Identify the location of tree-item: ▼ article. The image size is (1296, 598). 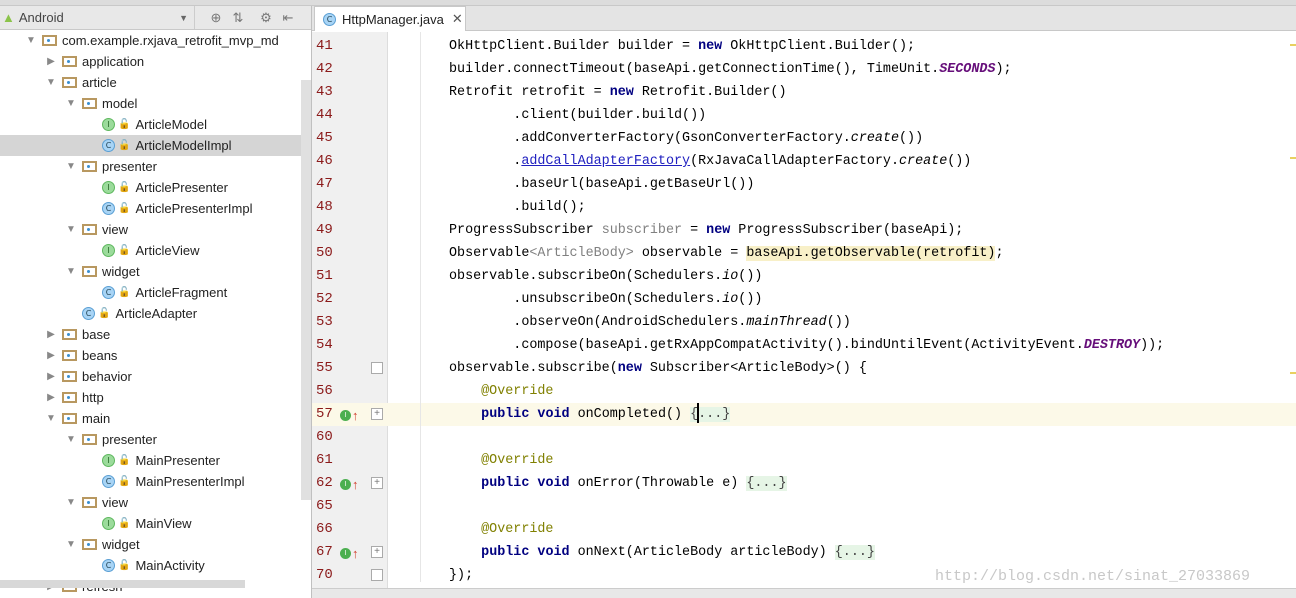
(155, 82).